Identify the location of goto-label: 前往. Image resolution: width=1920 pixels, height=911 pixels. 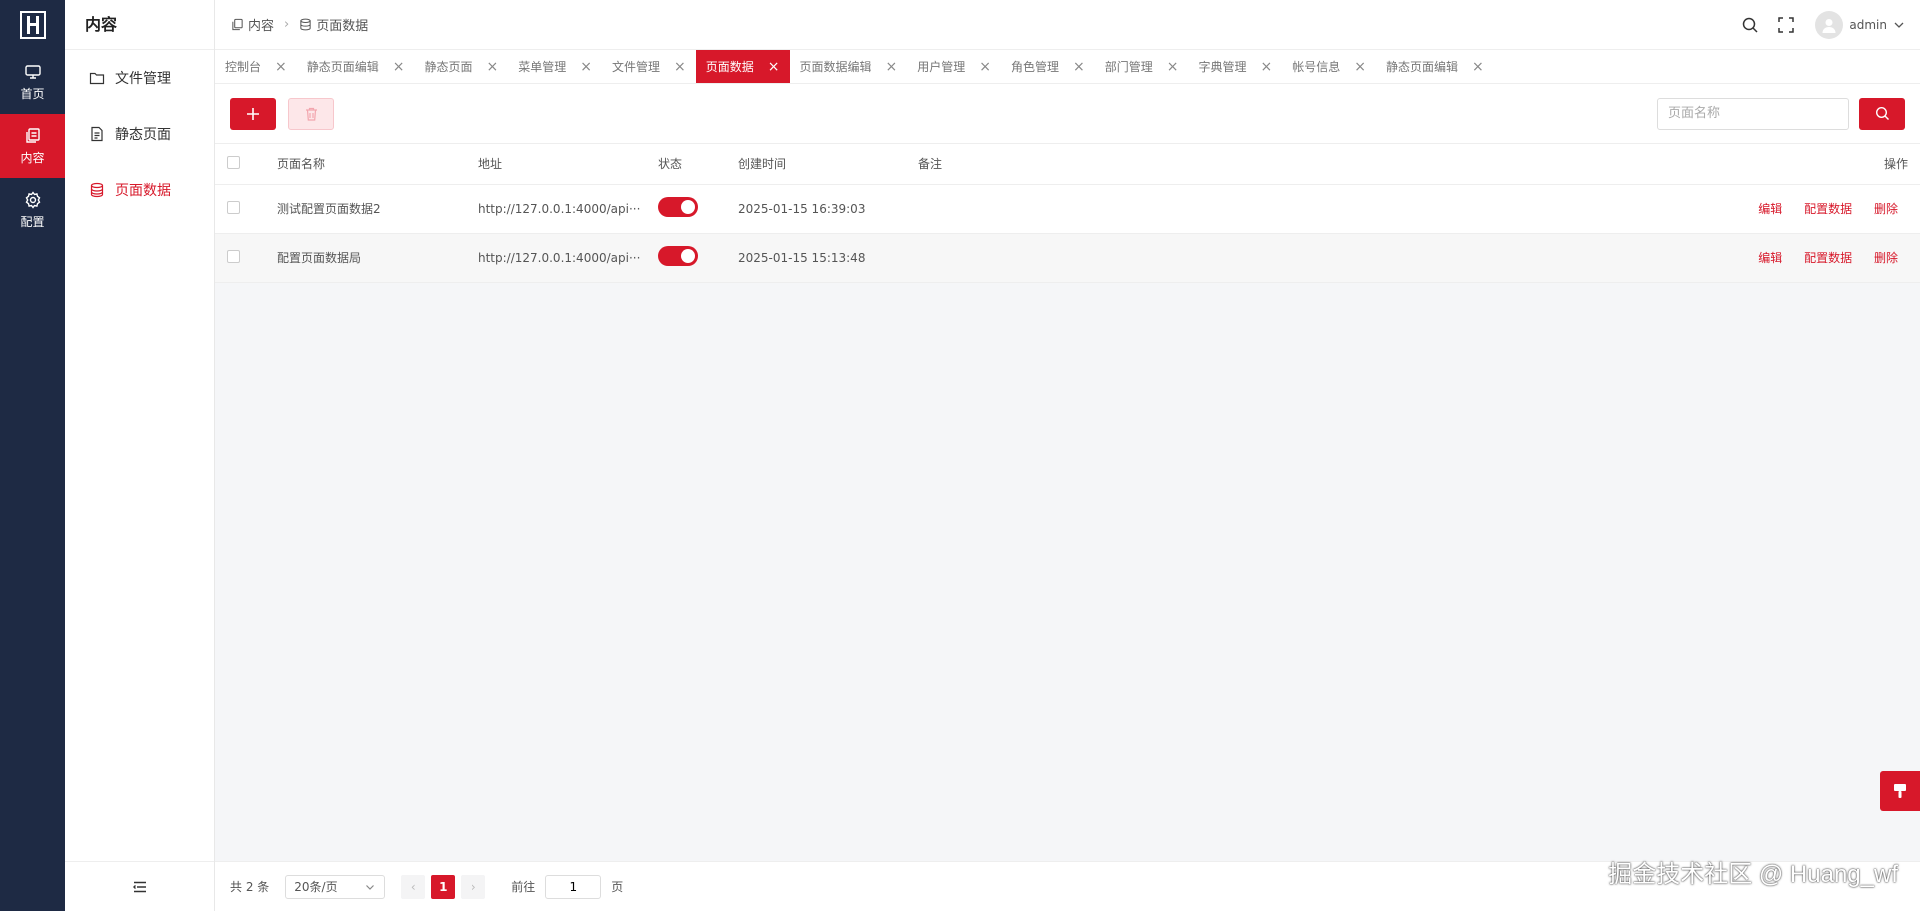
(523, 887).